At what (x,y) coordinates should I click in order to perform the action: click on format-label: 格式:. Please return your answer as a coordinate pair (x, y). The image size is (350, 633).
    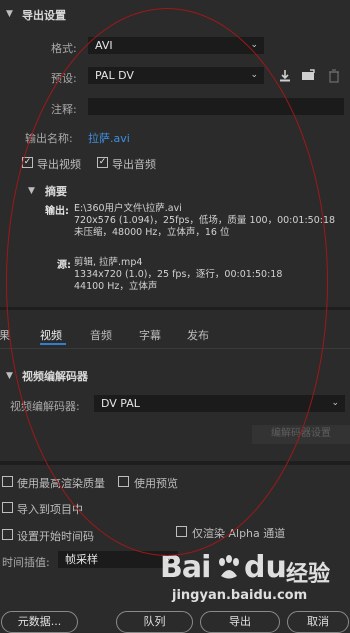
    Looking at the image, I should click on (64, 48).